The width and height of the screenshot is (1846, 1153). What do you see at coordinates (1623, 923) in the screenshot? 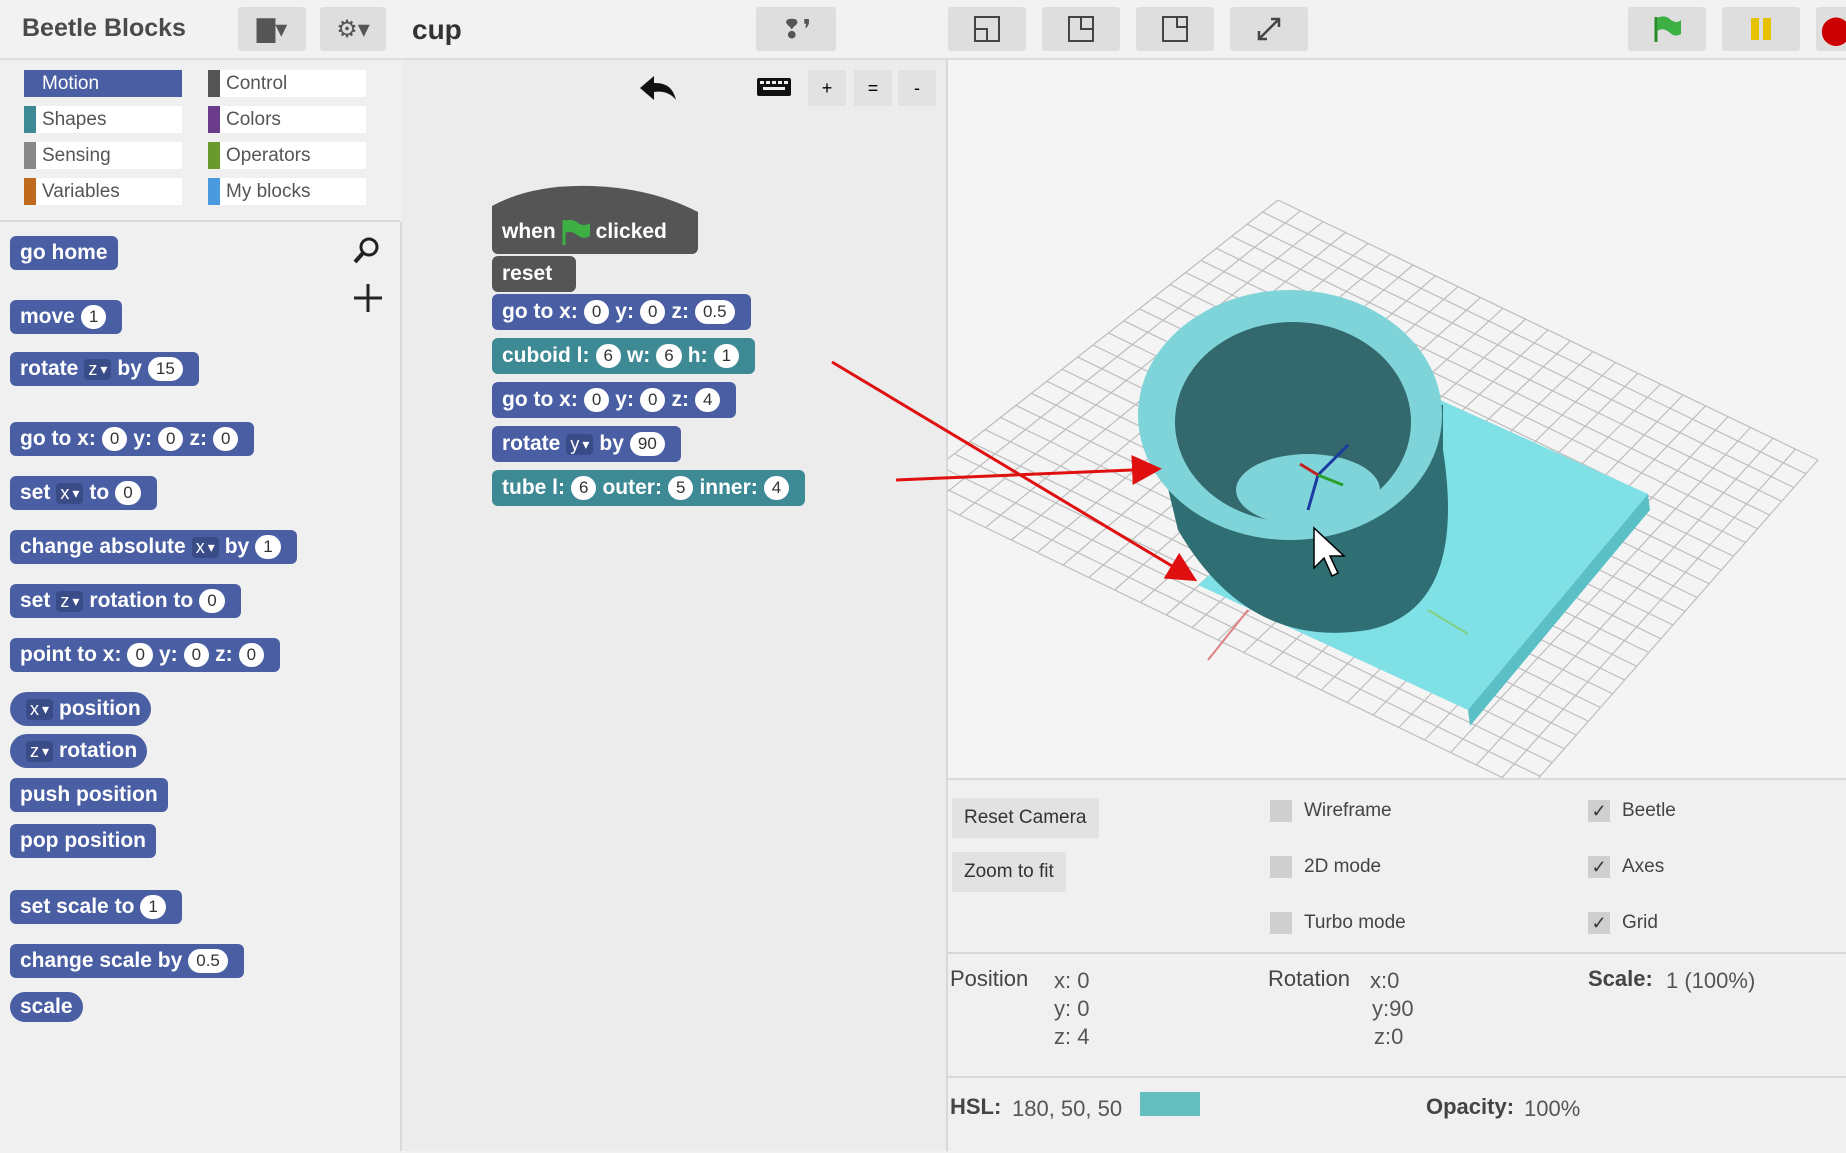
I see `grid-checkbox: ✓ Grid` at bounding box center [1623, 923].